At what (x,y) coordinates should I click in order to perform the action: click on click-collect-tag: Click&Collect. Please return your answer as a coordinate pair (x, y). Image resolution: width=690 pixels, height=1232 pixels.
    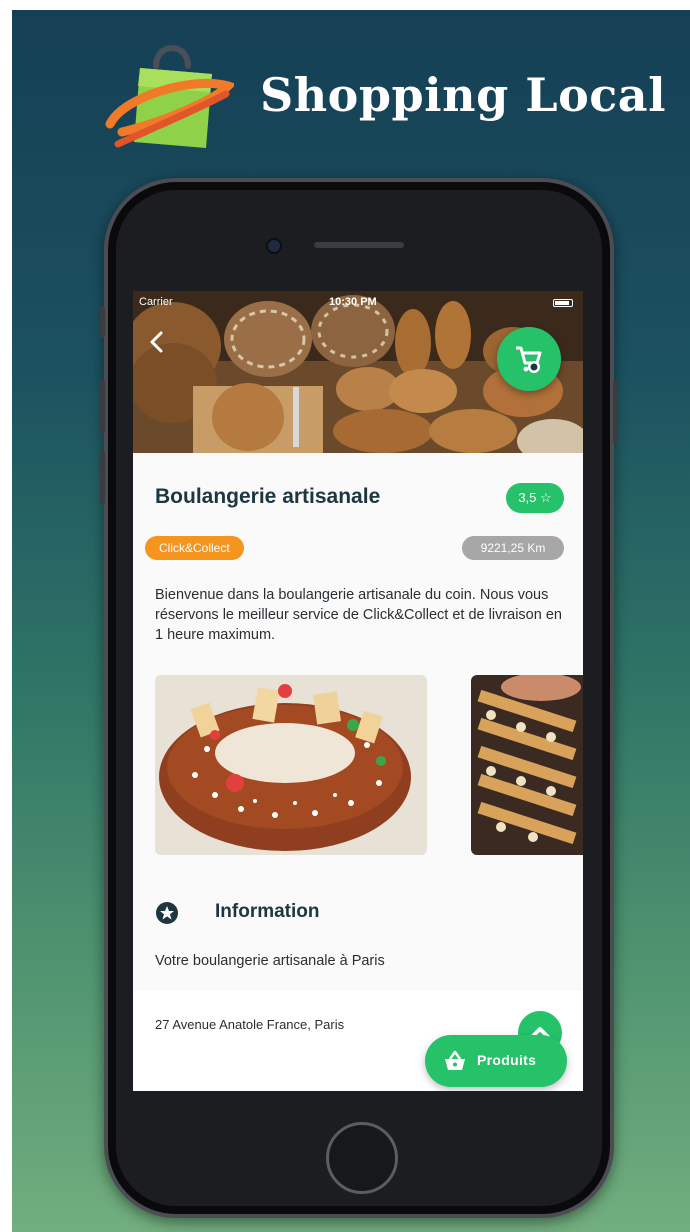
    Looking at the image, I should click on (194, 548).